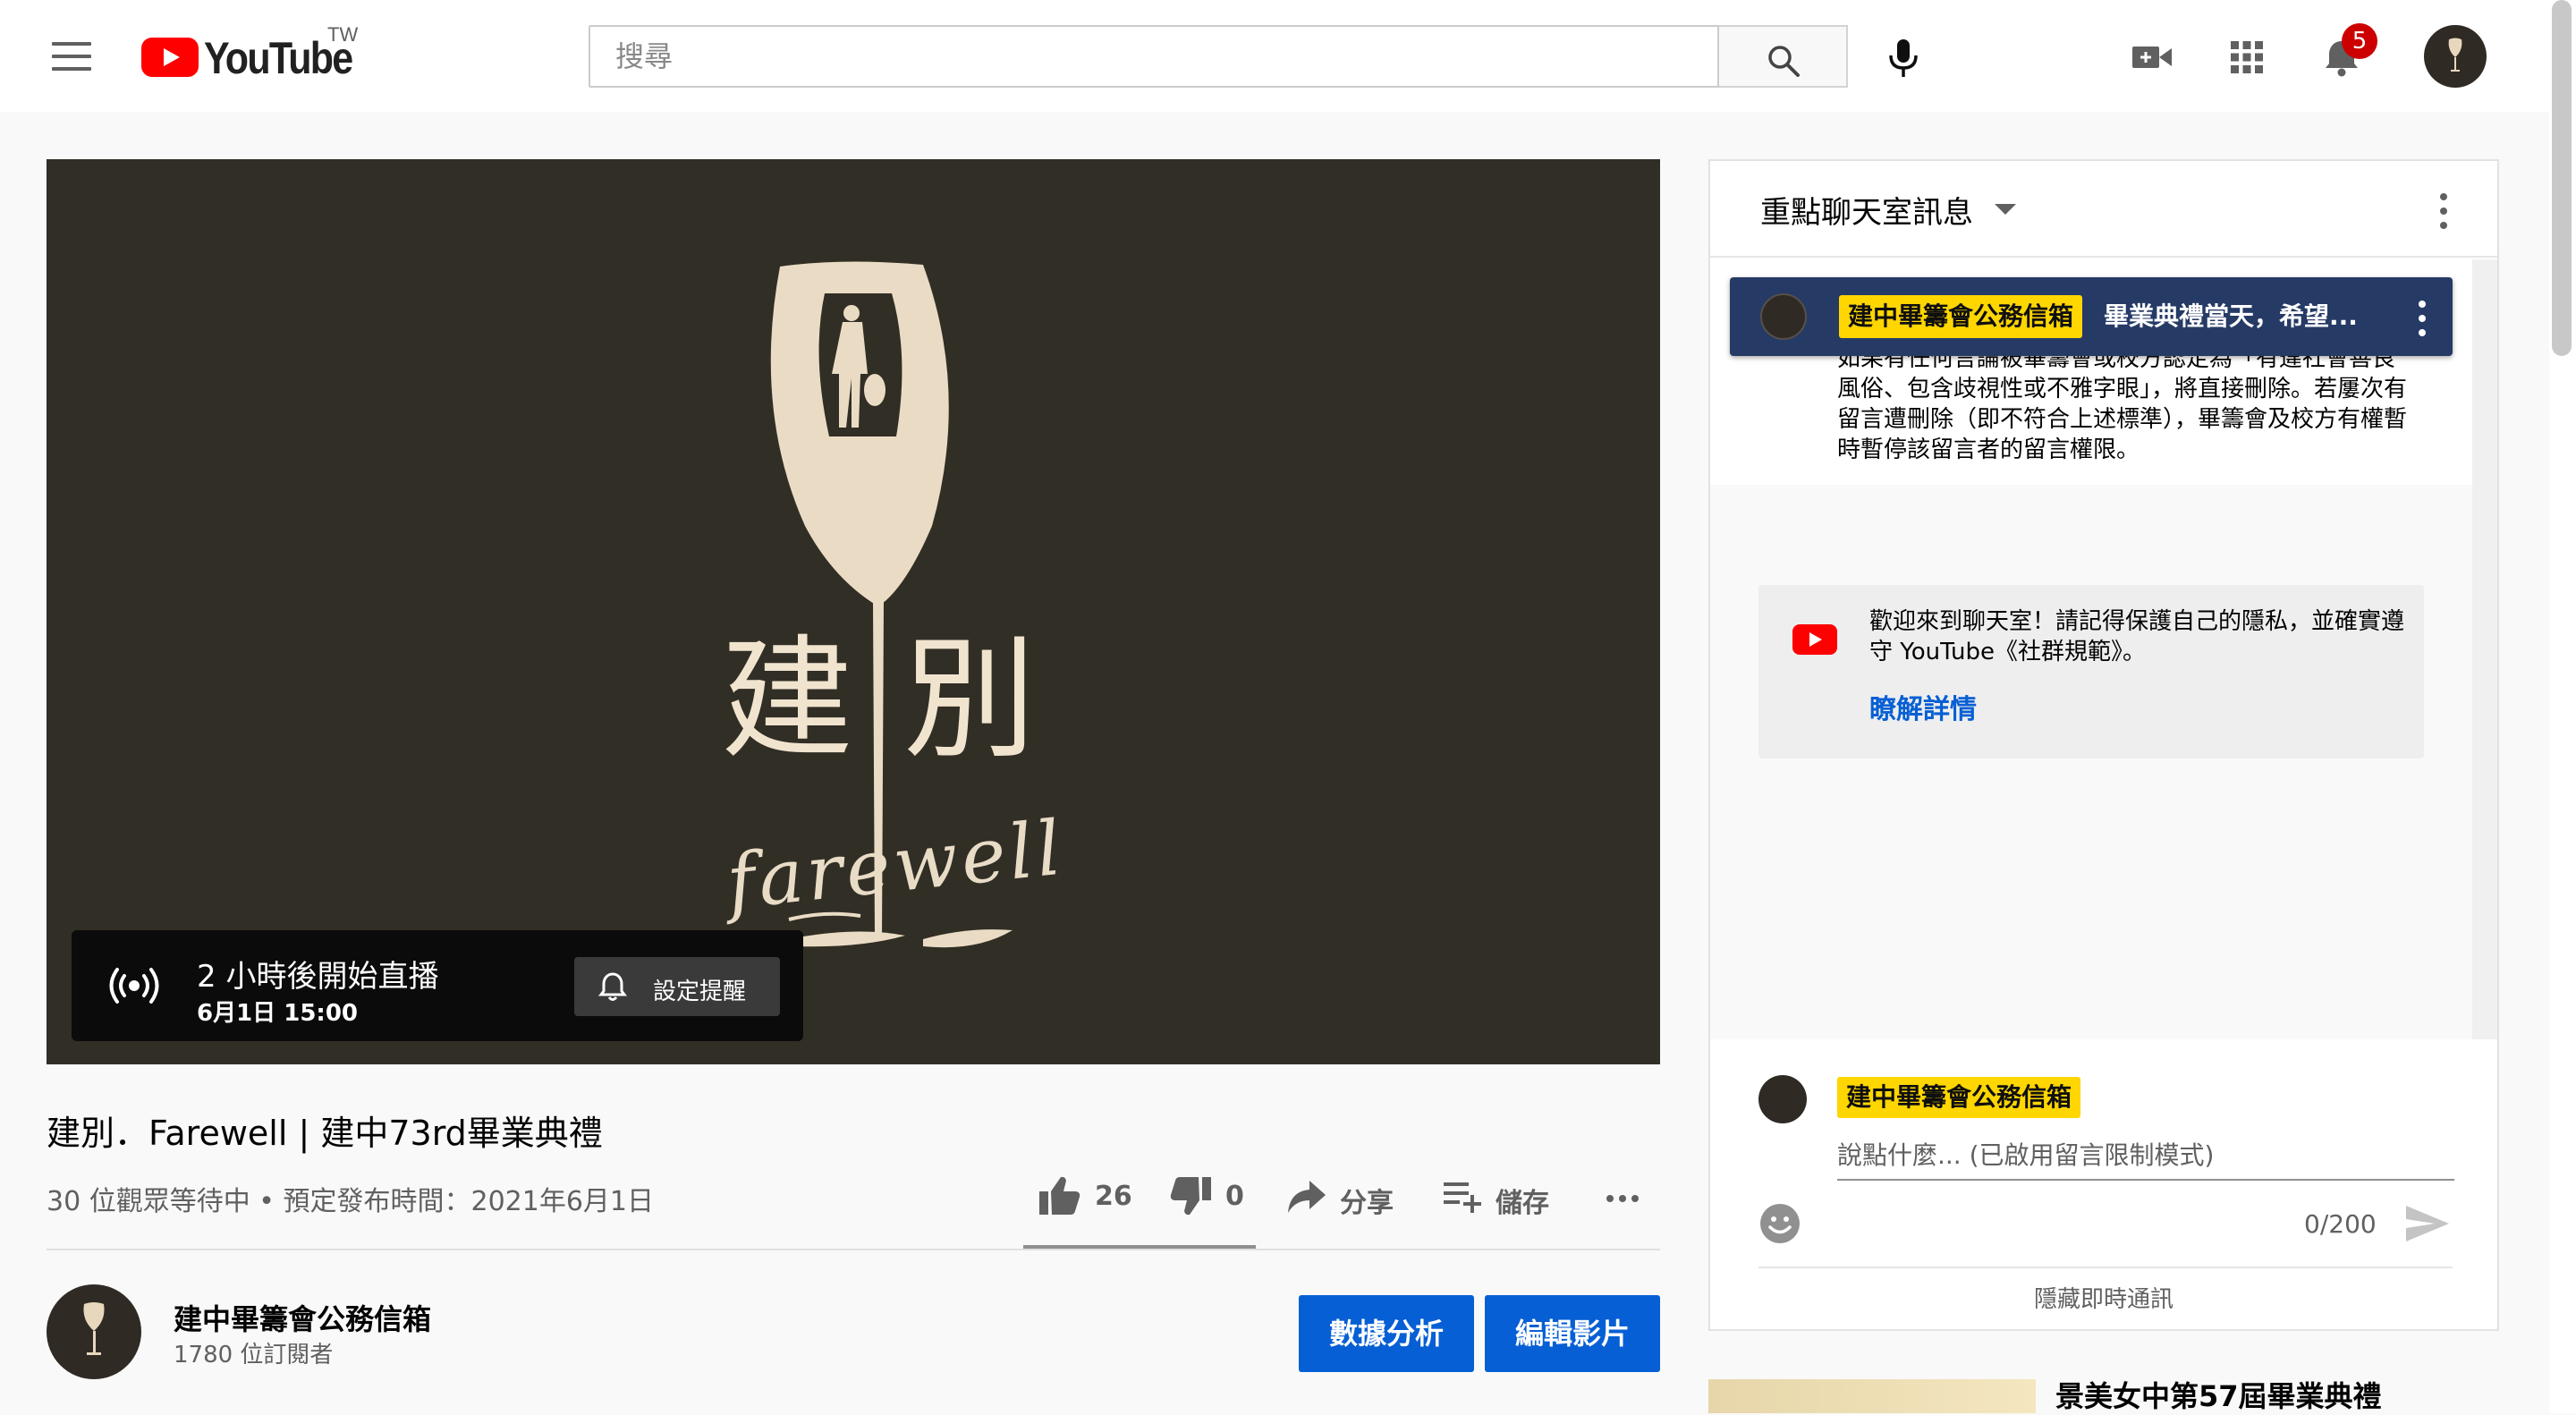 This screenshot has width=2576, height=1415. What do you see at coordinates (969, 699) in the screenshot?
I see `art-title-right: 別` at bounding box center [969, 699].